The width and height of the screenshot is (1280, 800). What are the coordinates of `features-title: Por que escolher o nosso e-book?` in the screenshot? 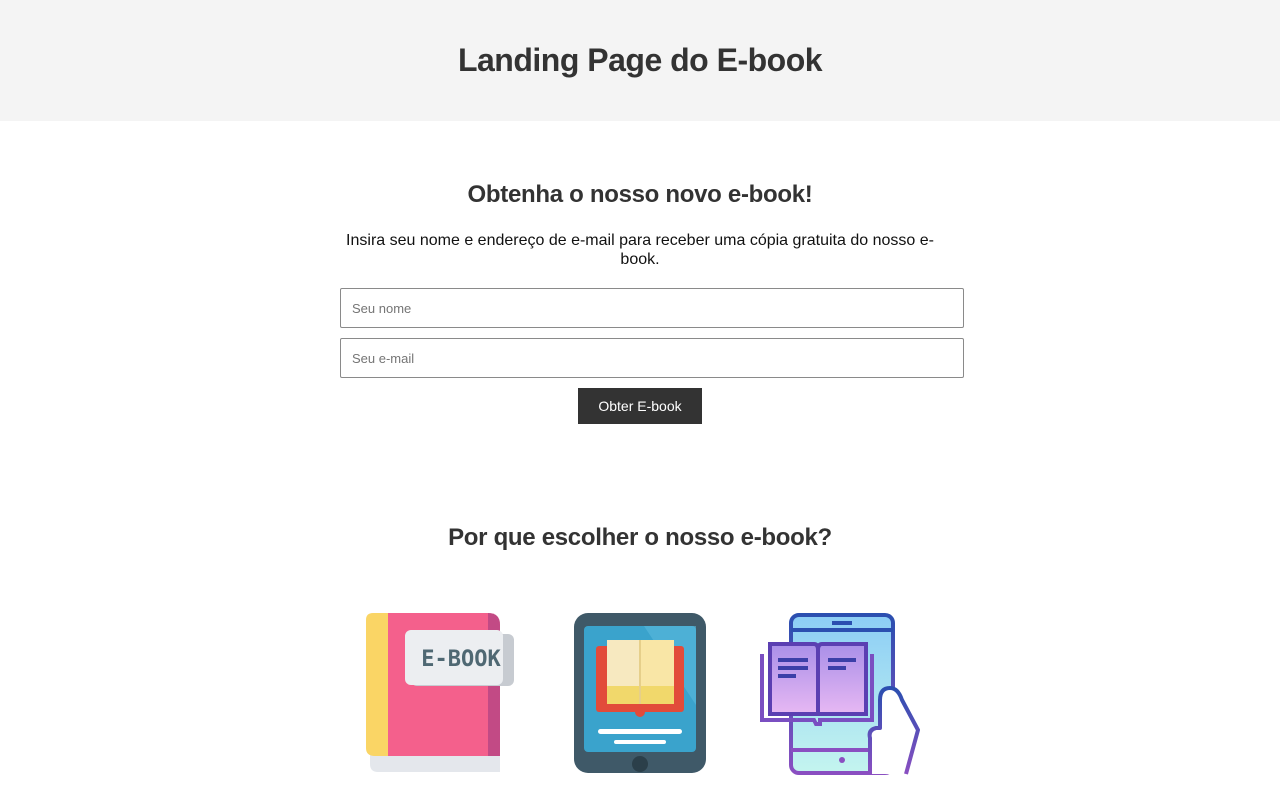 It's located at (640, 537).